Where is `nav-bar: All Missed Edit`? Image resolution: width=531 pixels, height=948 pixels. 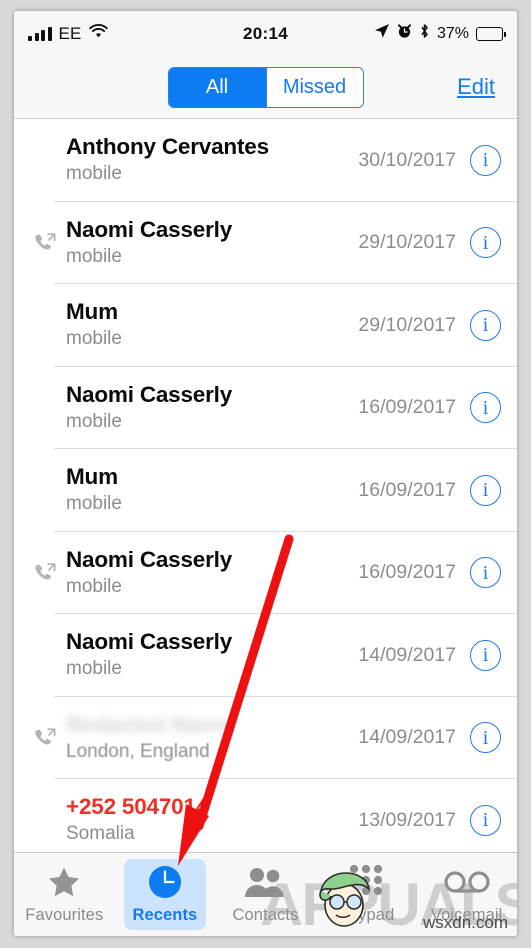
nav-bar: All Missed Edit is located at coordinates (265, 87).